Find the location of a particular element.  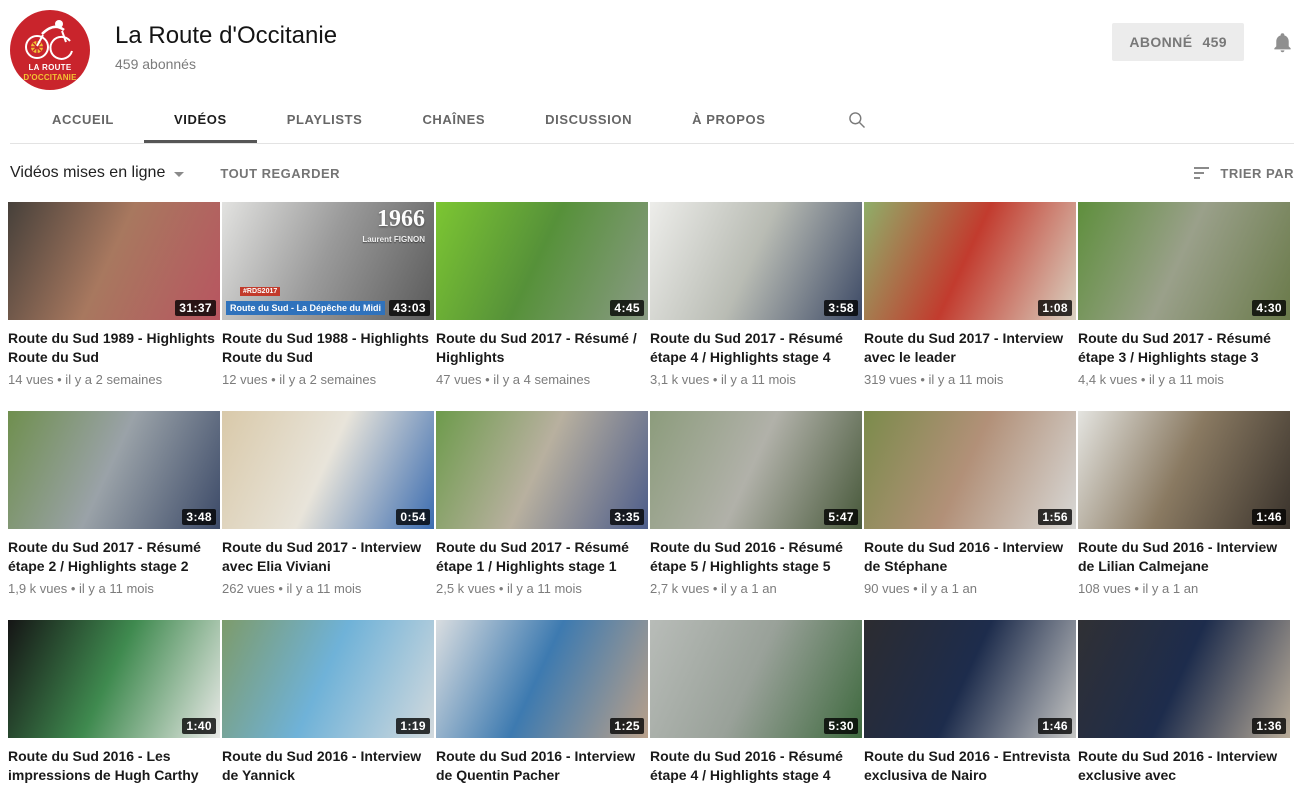

video-meta: 319 vues • il y a 11 mois is located at coordinates (934, 379).